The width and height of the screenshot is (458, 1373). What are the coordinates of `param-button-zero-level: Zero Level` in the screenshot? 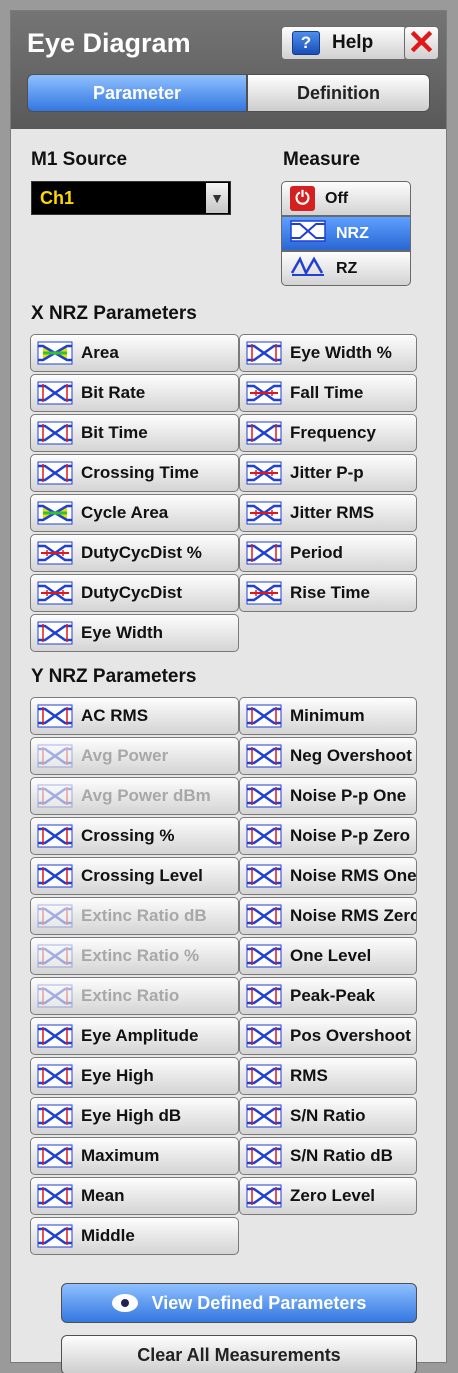 It's located at (328, 1196).